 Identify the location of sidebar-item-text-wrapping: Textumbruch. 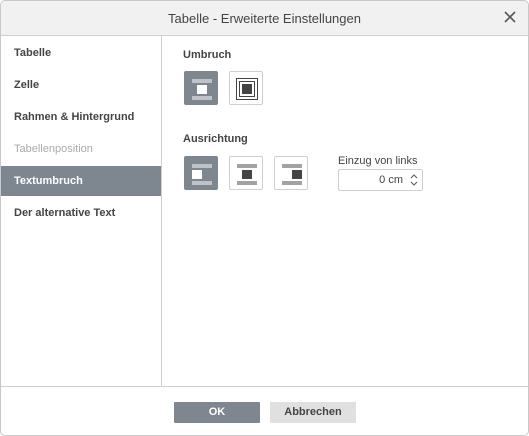
(81, 181).